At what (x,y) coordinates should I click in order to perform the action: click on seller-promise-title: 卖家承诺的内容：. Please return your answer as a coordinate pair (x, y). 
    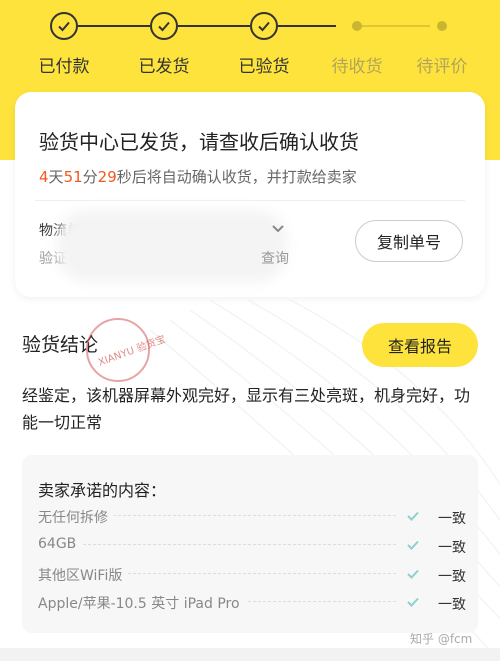
    Looking at the image, I should click on (102, 490).